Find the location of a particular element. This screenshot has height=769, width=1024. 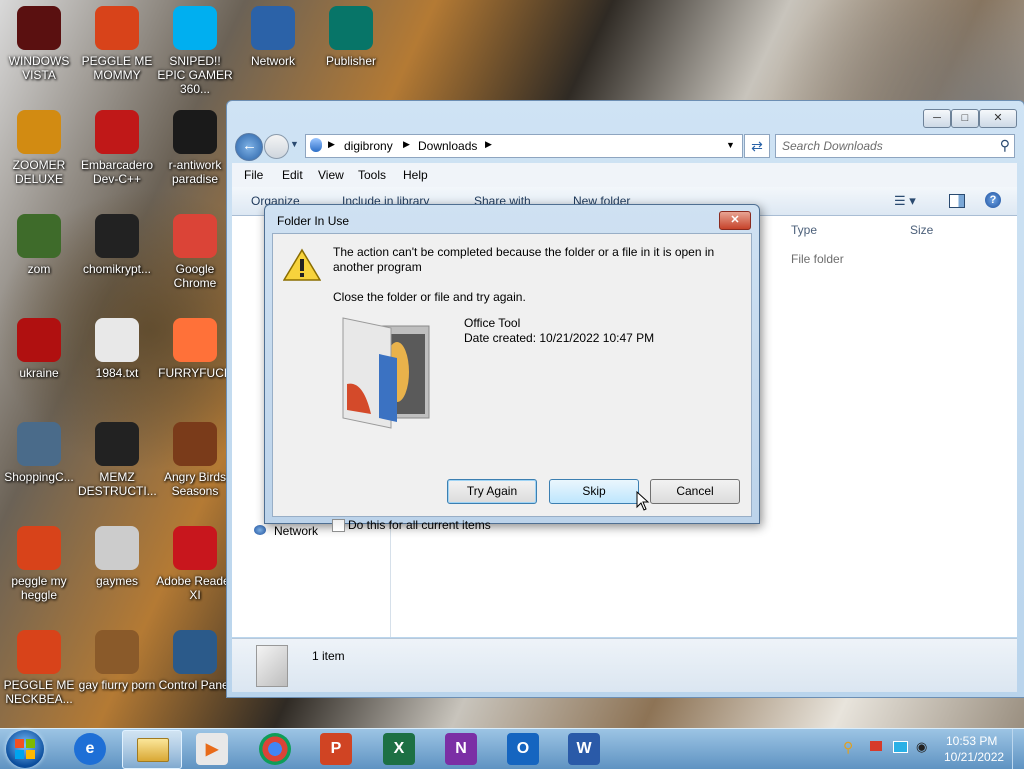

desktop-icon-label: r-antiwork paradise is located at coordinates (195, 172).